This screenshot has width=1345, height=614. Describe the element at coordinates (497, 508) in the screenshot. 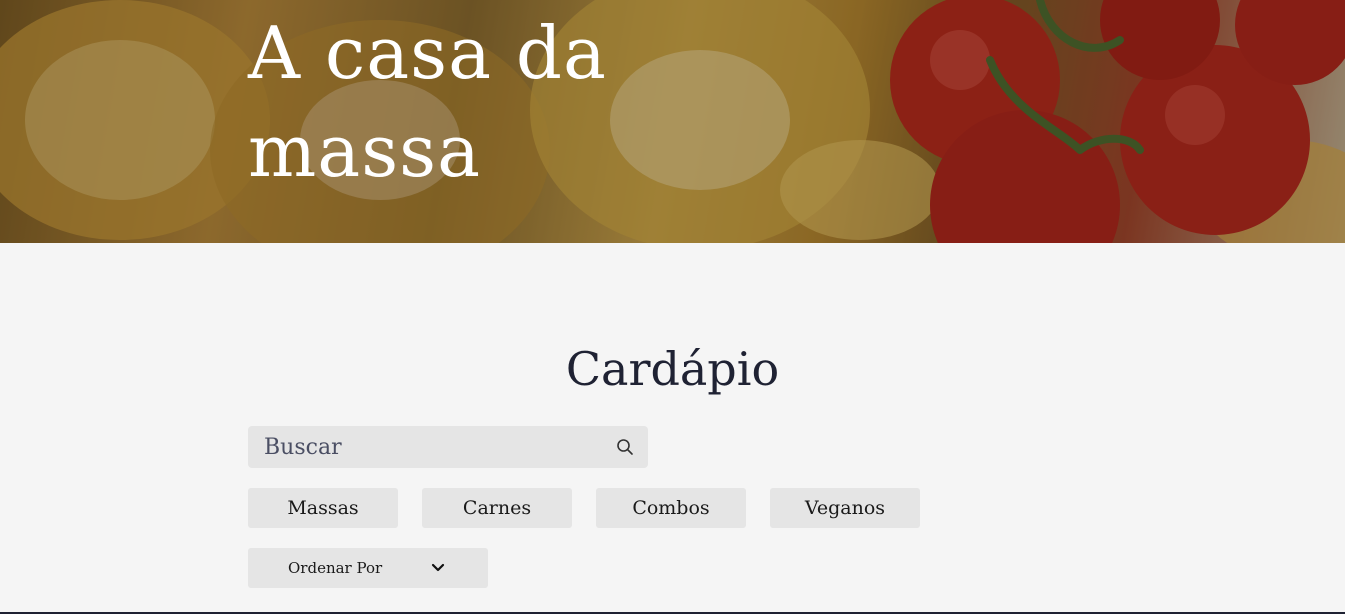

I see `filter-carnes-button: Carnes` at that location.